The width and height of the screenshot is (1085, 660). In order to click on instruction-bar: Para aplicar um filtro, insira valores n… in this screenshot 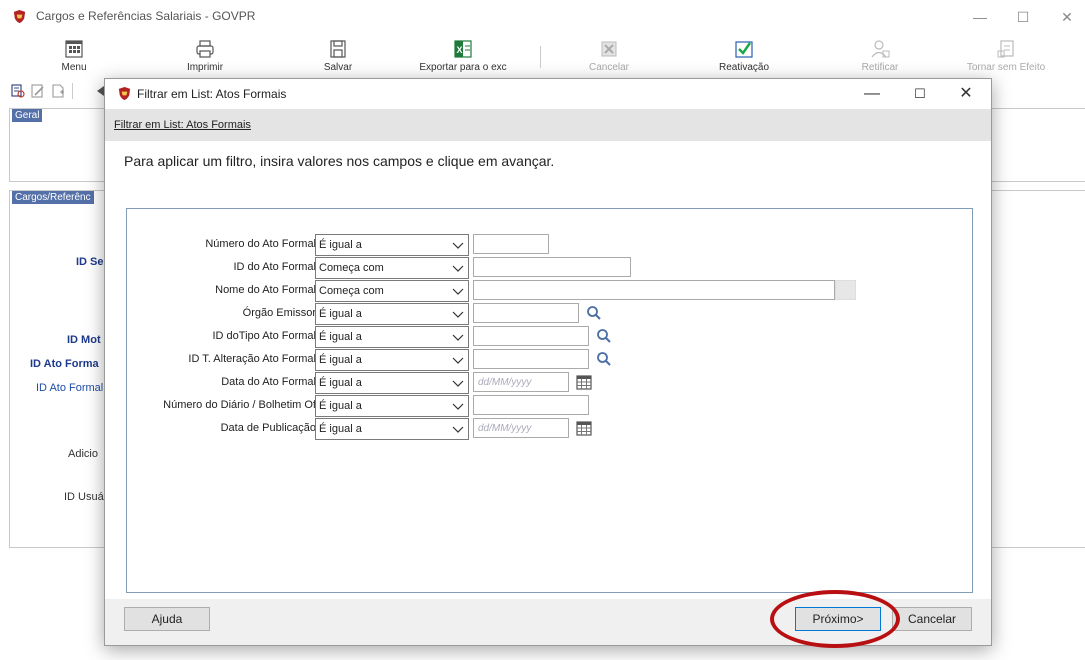, I will do `click(548, 160)`.